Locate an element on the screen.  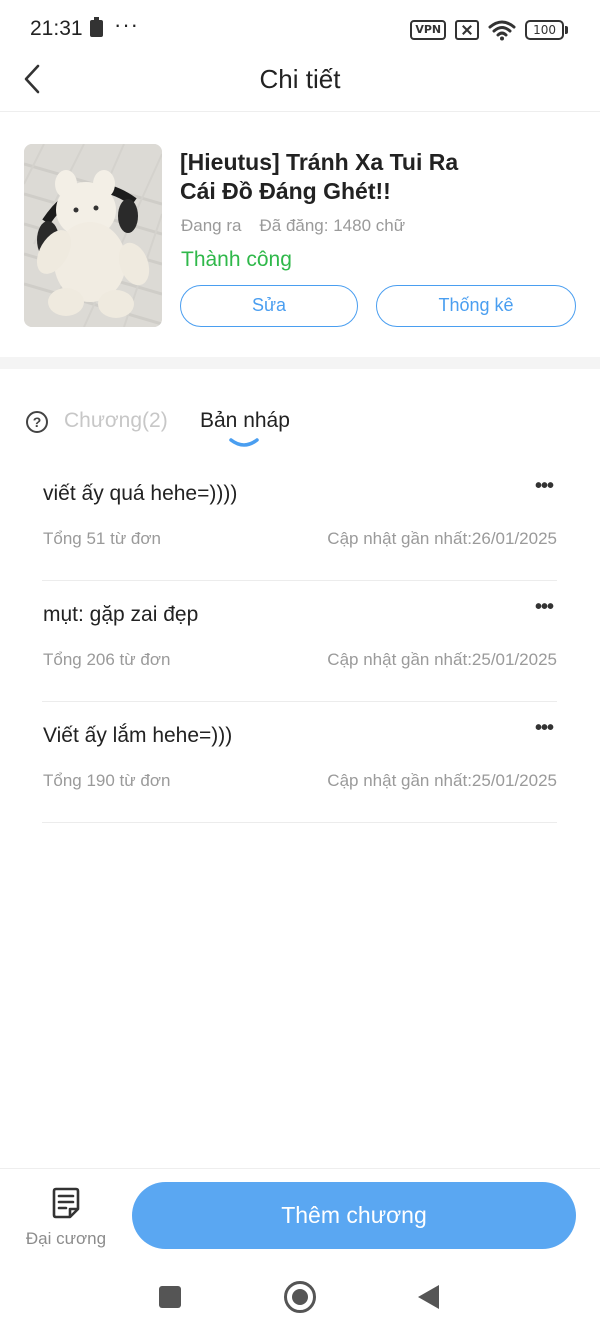
book-title-line-2: Cái Đồ Đáng Ghét!! is located at coordinates (285, 191).